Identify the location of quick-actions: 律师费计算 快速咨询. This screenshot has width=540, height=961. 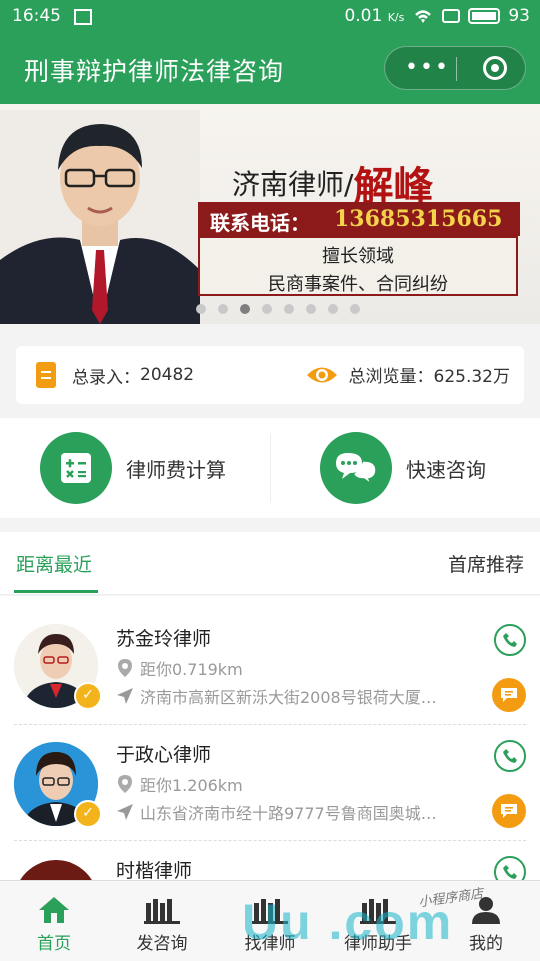
(270, 468).